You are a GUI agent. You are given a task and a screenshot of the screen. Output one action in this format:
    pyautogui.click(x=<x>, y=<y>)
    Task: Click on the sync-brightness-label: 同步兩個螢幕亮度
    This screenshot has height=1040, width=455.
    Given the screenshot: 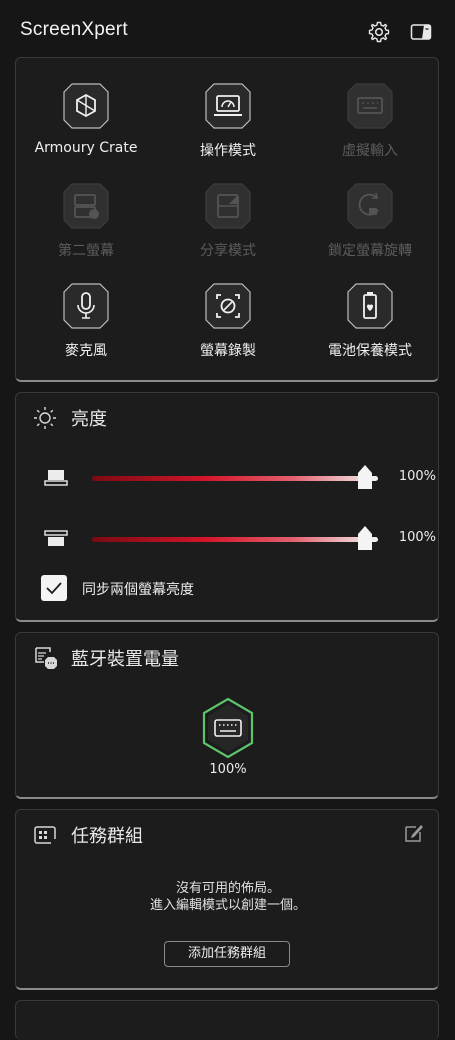 What is the action you would take?
    pyautogui.click(x=138, y=590)
    